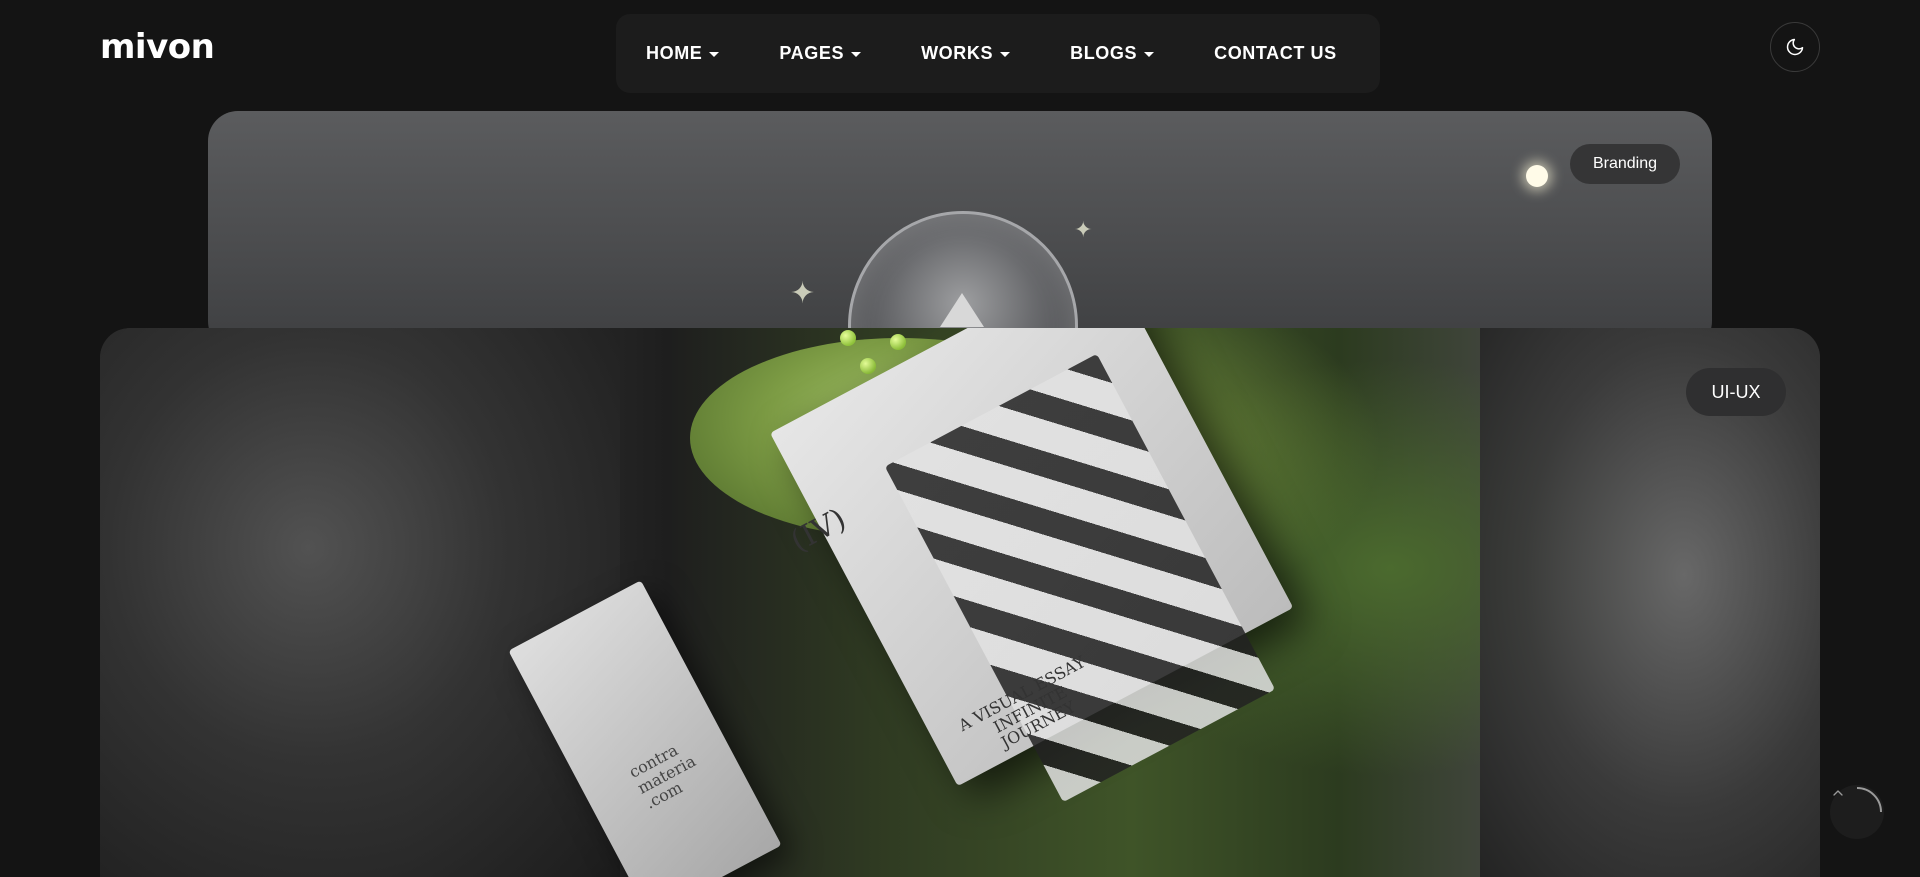 This screenshot has height=877, width=1920. Describe the element at coordinates (674, 53) in the screenshot. I see `nav-item-label: HOME` at that location.